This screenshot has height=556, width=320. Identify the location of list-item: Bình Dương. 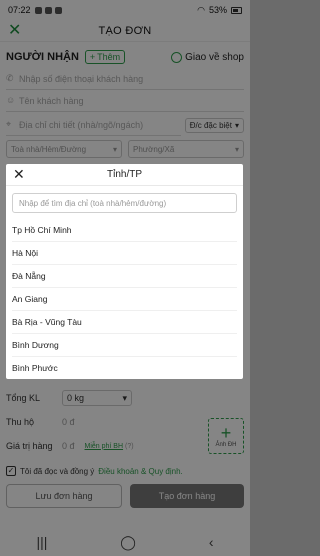
(124, 345).